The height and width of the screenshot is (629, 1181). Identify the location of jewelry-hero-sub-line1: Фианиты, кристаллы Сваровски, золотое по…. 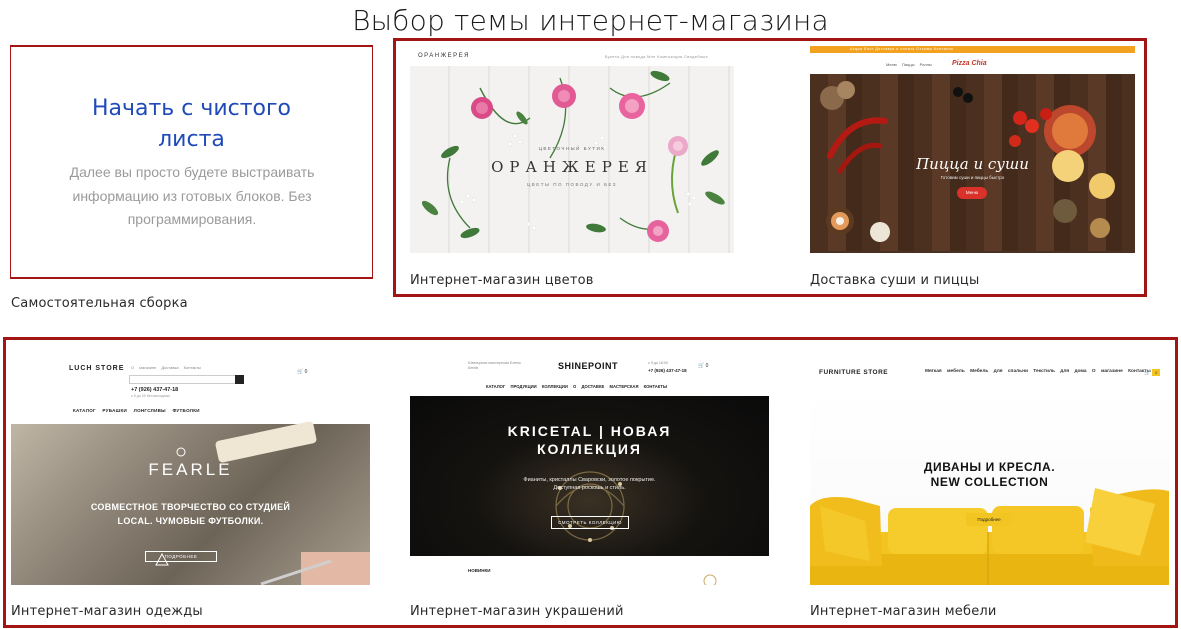
(589, 480).